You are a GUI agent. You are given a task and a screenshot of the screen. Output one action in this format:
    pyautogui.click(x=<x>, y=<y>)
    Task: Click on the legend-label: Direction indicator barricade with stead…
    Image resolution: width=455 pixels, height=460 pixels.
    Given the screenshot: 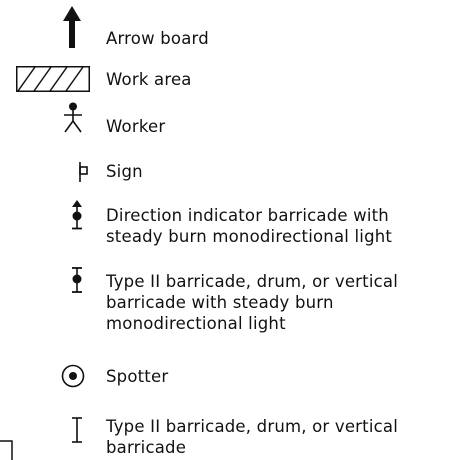 What is the action you would take?
    pyautogui.click(x=249, y=226)
    